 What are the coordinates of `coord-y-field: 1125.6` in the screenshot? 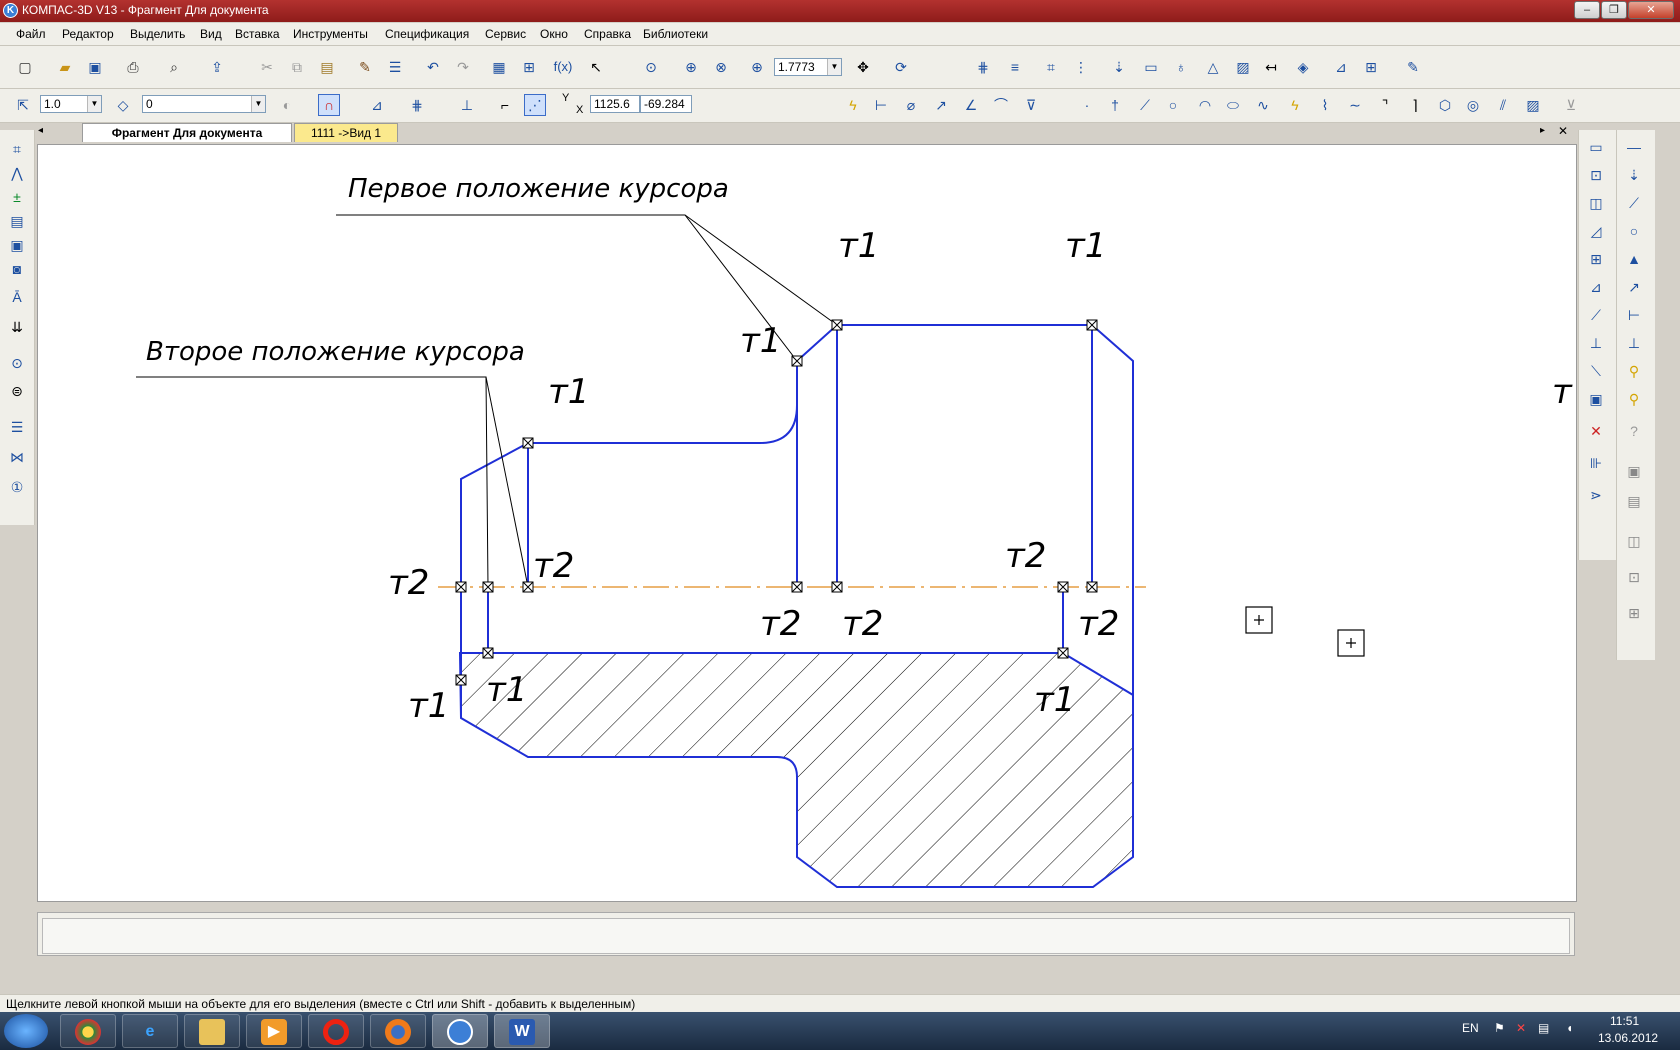 It's located at (615, 104).